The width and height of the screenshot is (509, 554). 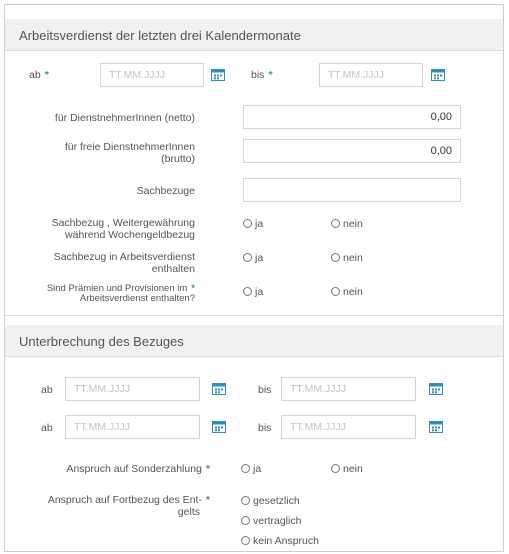 I want to click on interruption-from-label-2: ab, so click(x=47, y=428).